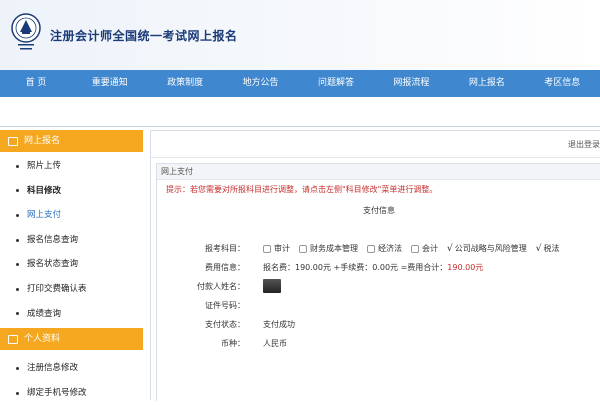 This screenshot has width=600, height=405. What do you see at coordinates (430, 248) in the screenshot?
I see `subject-label: 会计` at bounding box center [430, 248].